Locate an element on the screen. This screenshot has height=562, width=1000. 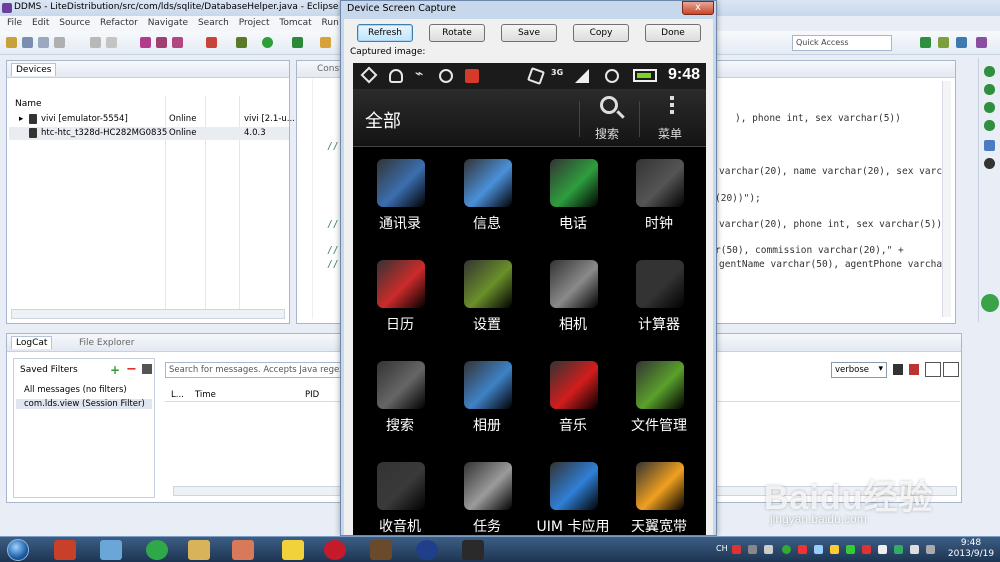
clear-log-icon is located at coordinates (914, 369).